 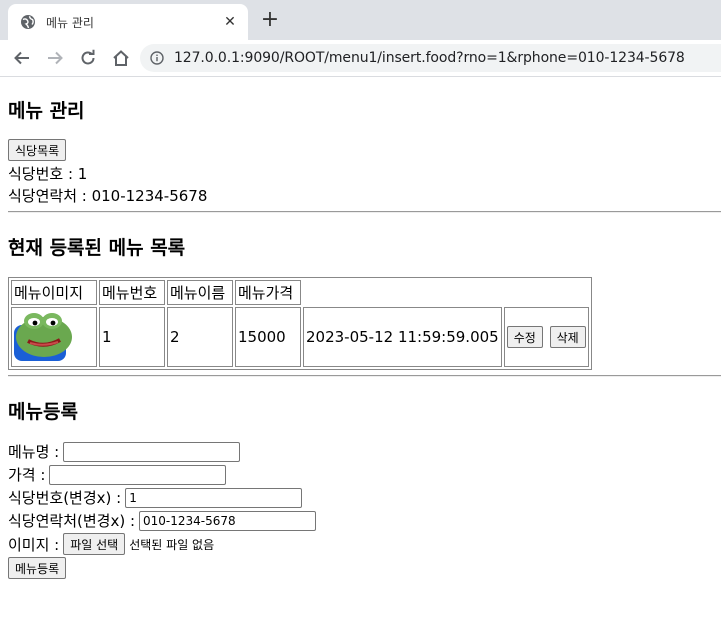 What do you see at coordinates (108, 196) in the screenshot?
I see `restaurant-phone: 식당연락처 : 010-1234-5678` at bounding box center [108, 196].